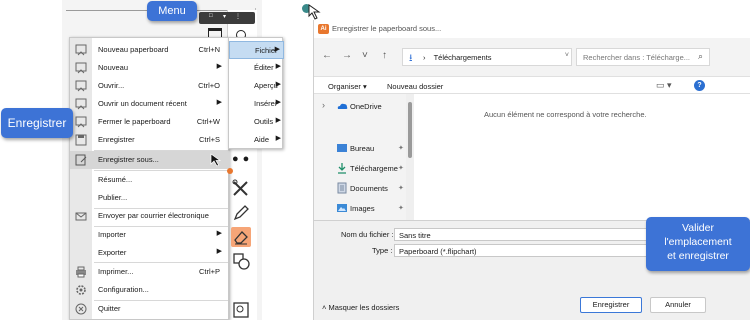  Describe the element at coordinates (150, 253) in the screenshot. I see `menu-item-export: Exporter ▶` at that location.